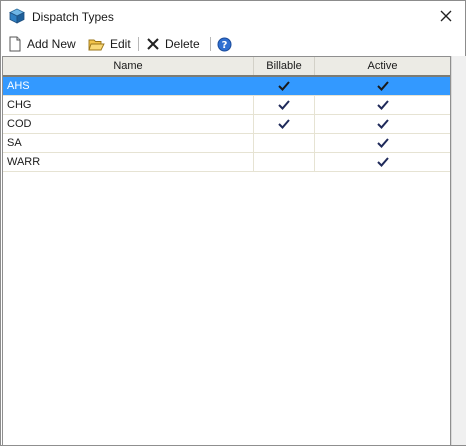 The height and width of the screenshot is (446, 466). I want to click on table-row: COD, so click(226, 124).